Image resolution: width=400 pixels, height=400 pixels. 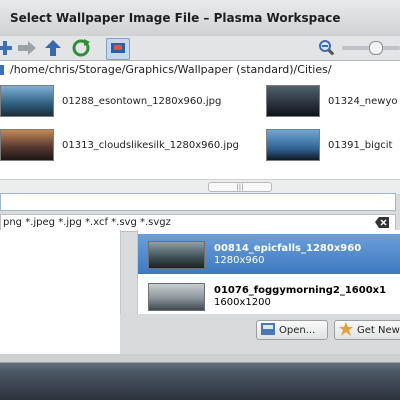 What do you see at coordinates (376, 48) in the screenshot?
I see `zoom-slider-handle` at bounding box center [376, 48].